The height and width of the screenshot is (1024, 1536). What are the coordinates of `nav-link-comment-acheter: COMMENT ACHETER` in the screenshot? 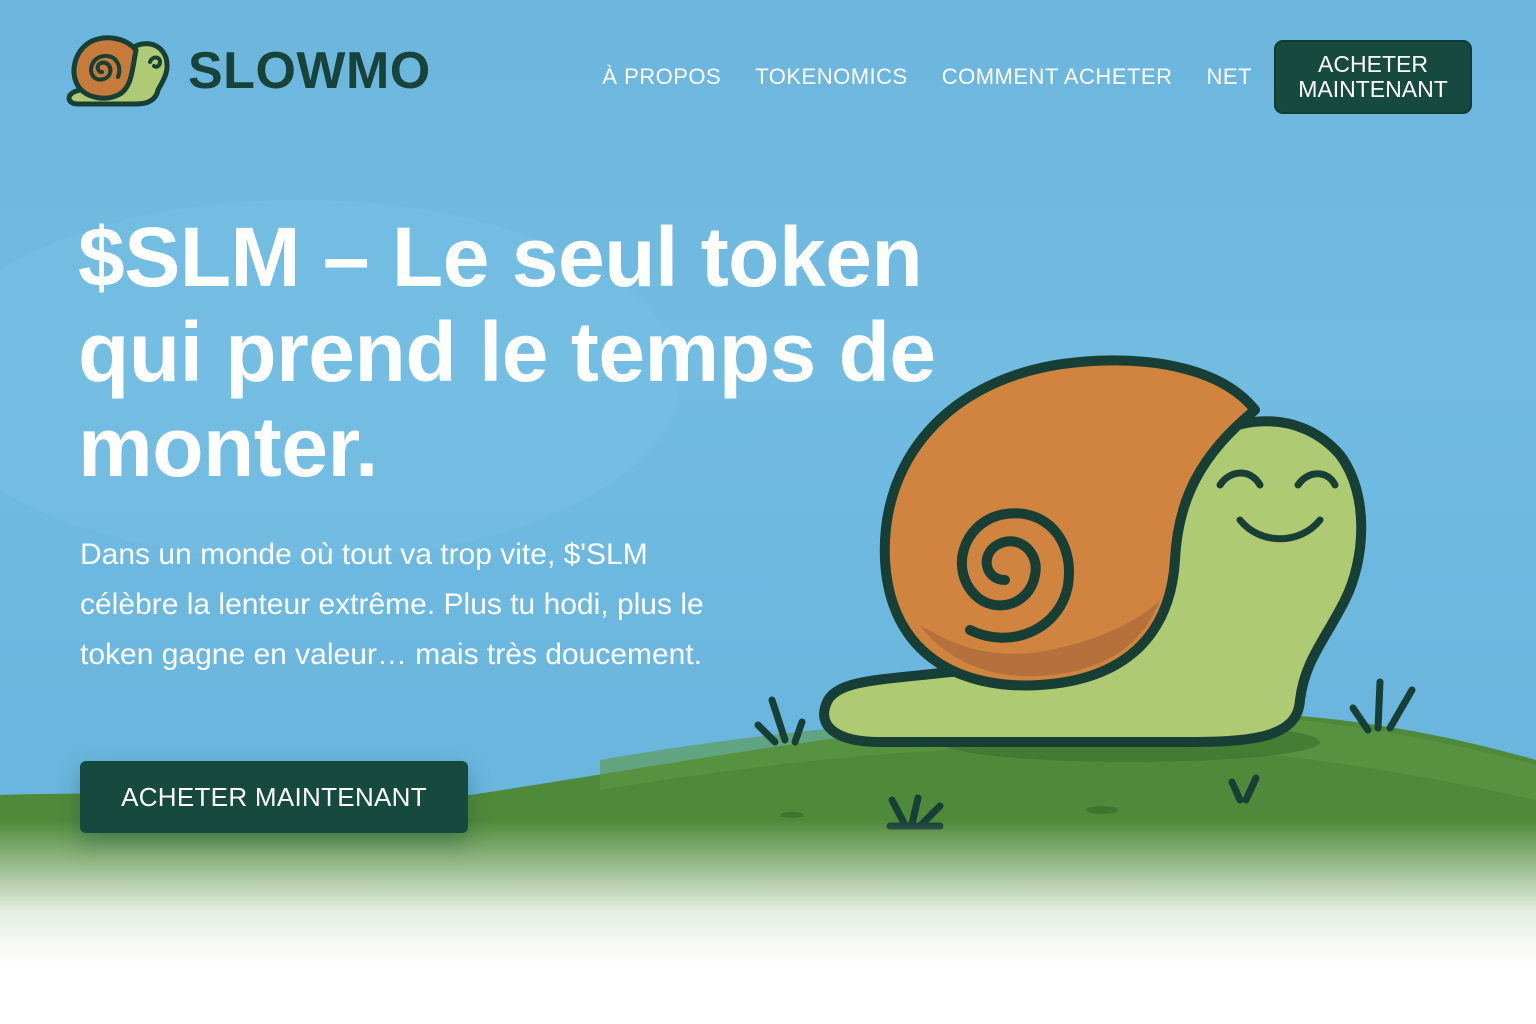 It's located at (1057, 77).